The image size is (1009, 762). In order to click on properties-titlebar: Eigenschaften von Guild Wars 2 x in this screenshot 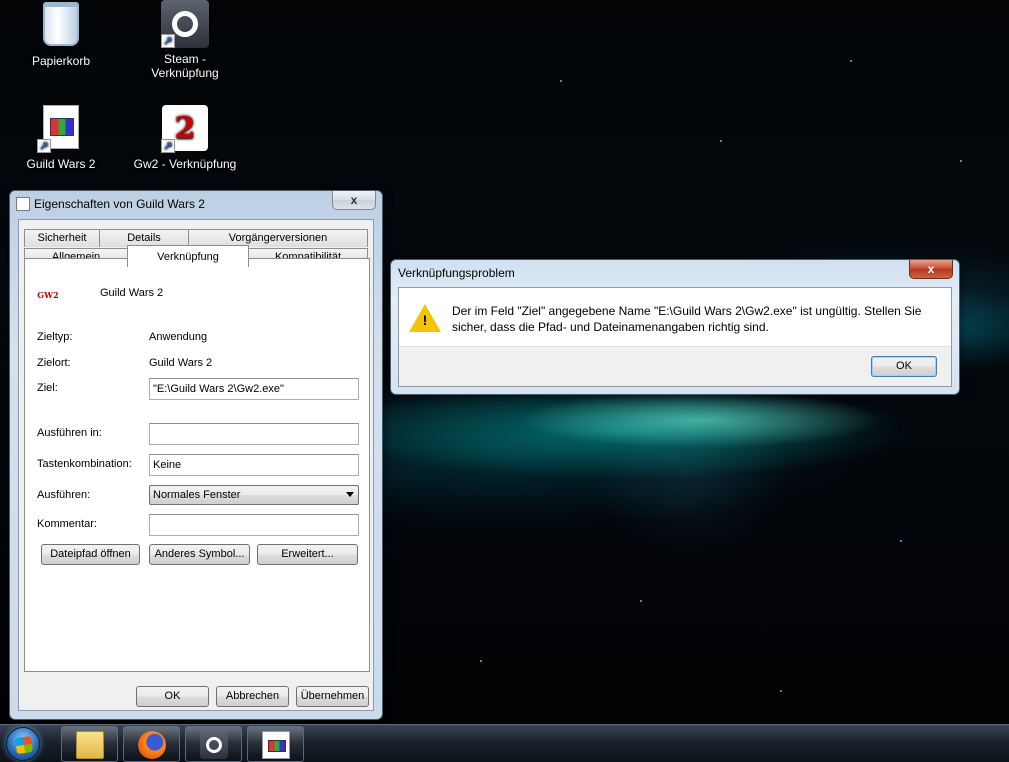, I will do `click(196, 204)`.